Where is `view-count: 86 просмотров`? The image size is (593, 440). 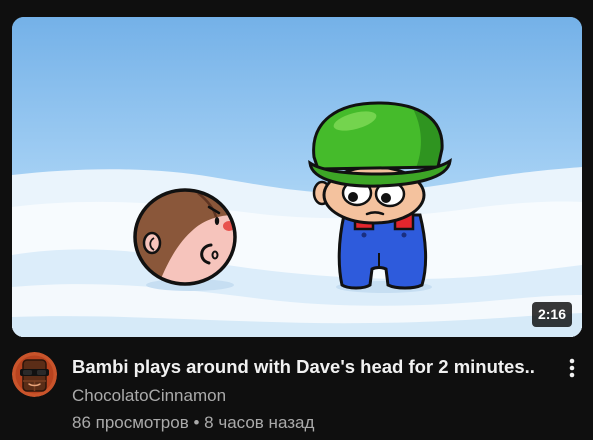 view-count: 86 просмотров is located at coordinates (130, 422).